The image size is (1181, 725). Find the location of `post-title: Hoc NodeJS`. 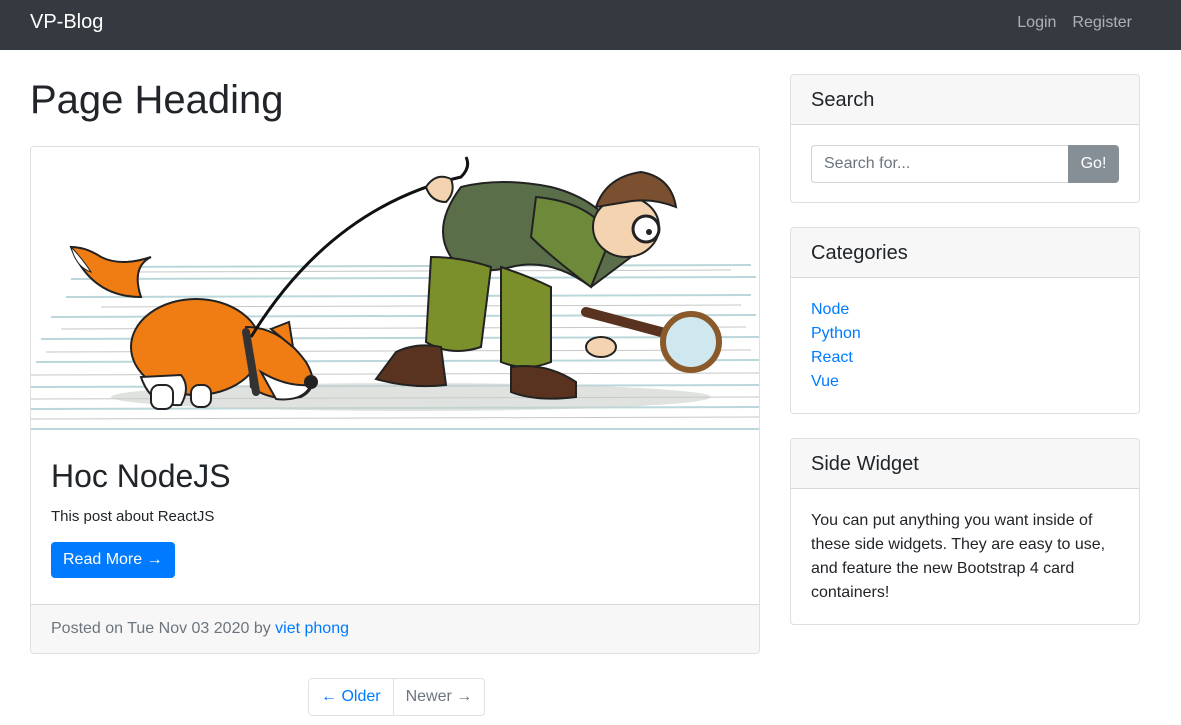

post-title: Hoc NodeJS is located at coordinates (395, 476).